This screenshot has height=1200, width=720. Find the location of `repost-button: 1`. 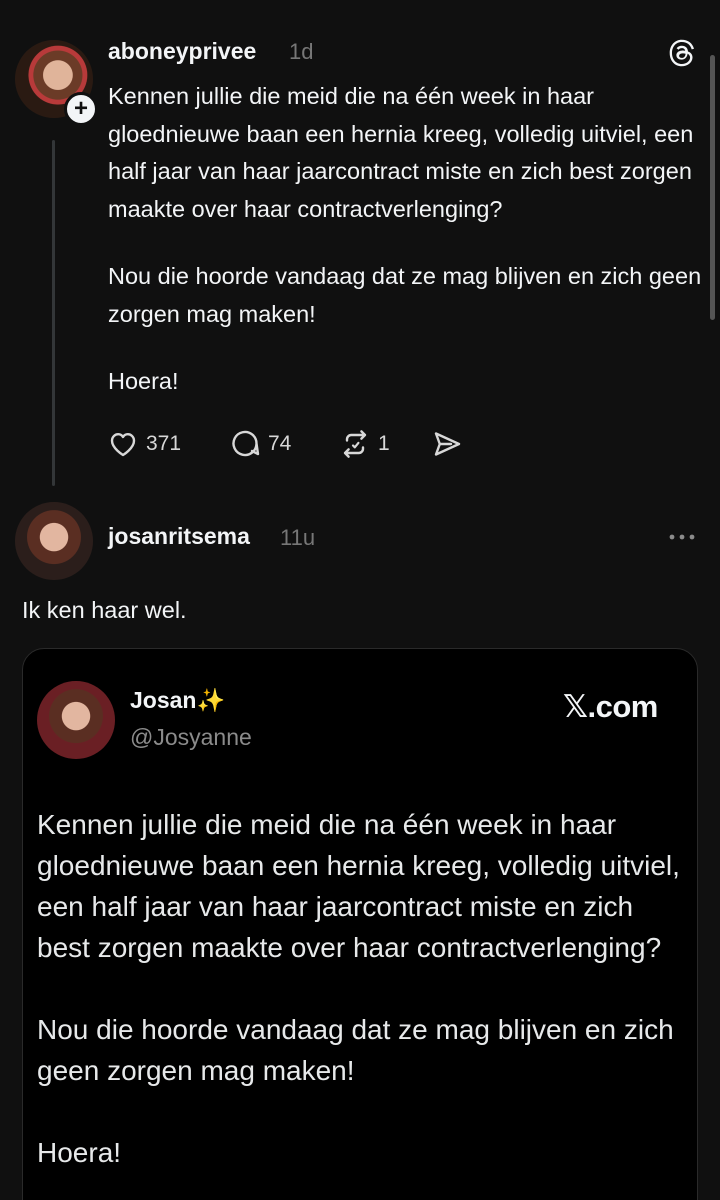

repost-button: 1 is located at coordinates (364, 444).